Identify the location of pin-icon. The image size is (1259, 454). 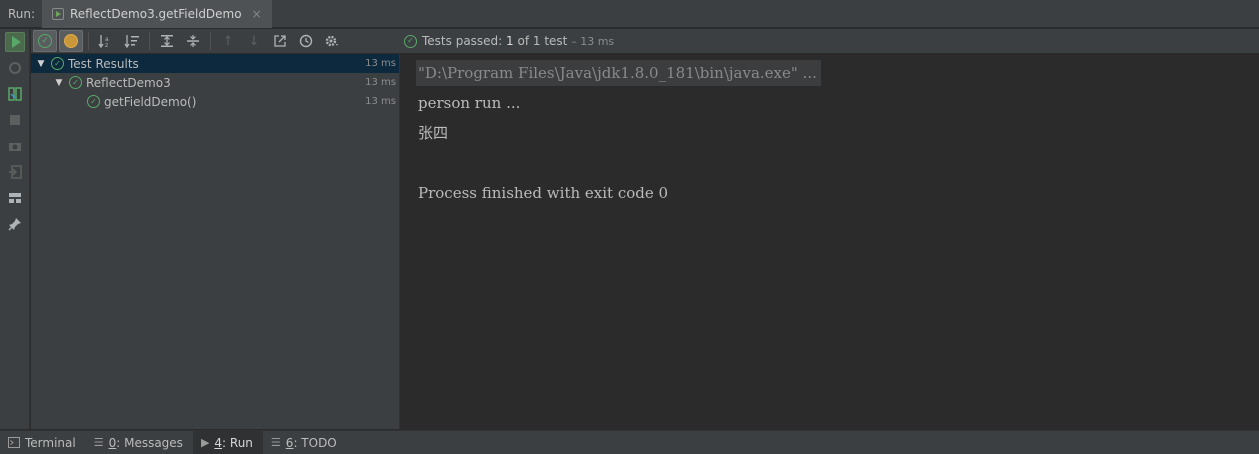
(14, 224).